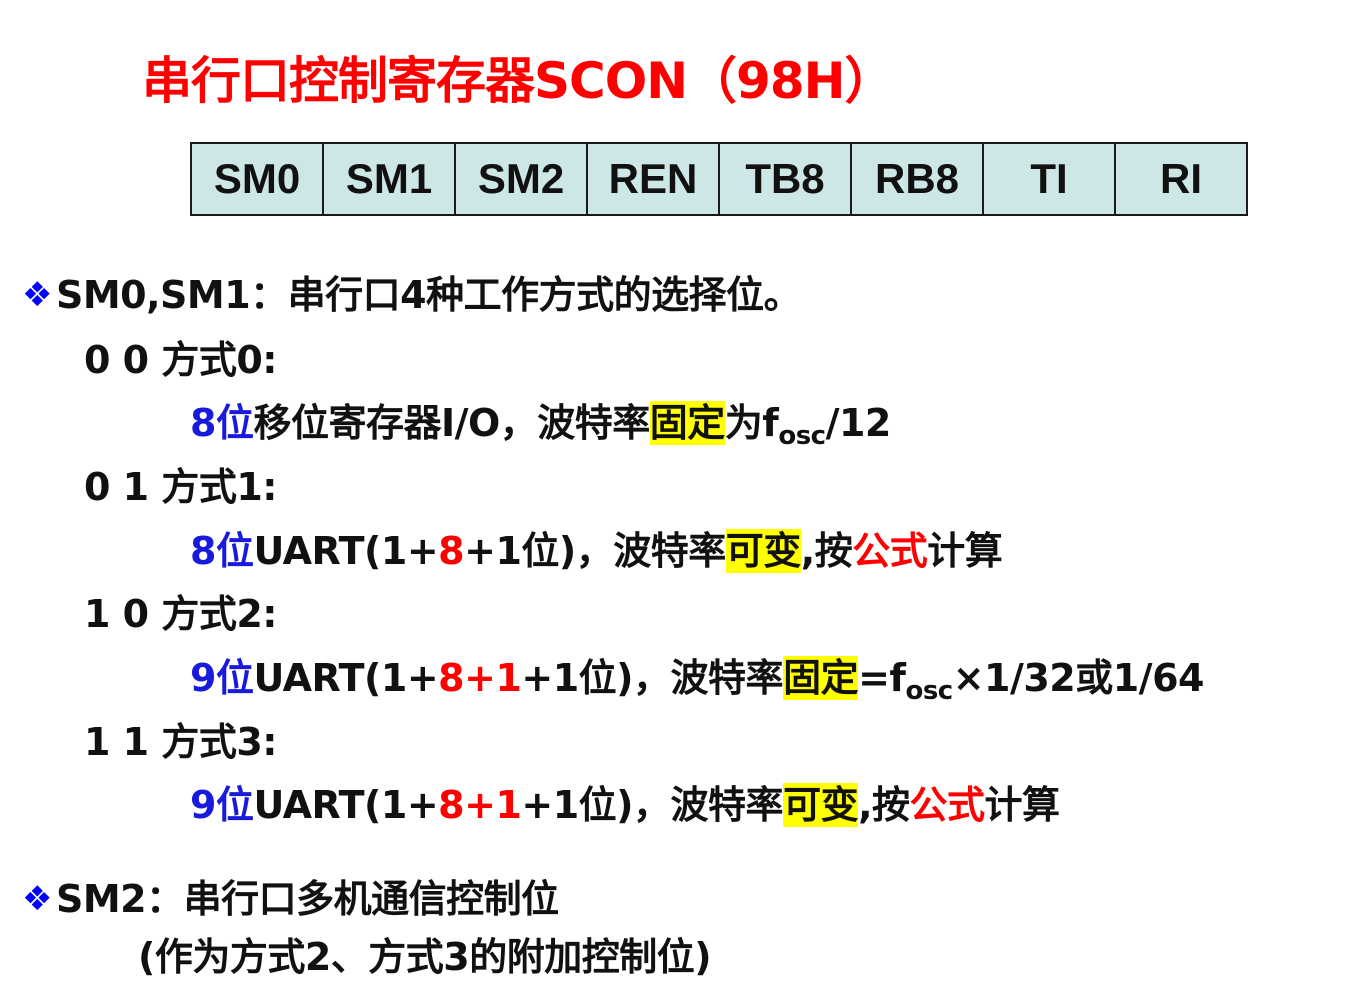 This screenshot has height=1001, width=1347. I want to click on mode0-text2: 为f, so click(751, 423).